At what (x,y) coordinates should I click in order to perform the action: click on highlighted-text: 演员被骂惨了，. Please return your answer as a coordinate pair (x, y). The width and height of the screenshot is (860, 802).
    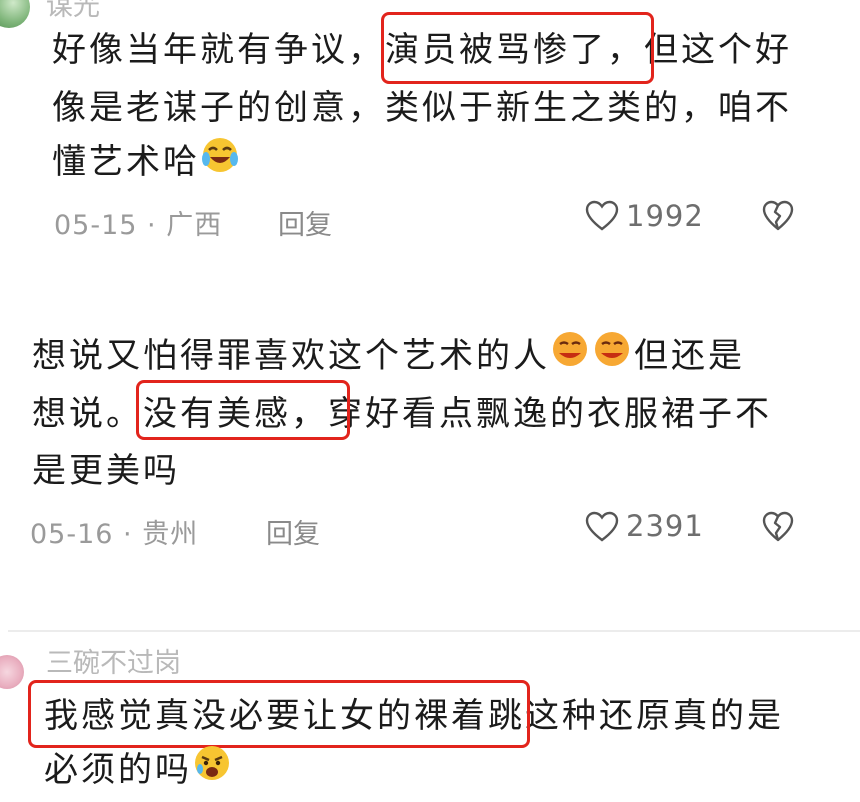
    Looking at the image, I should click on (514, 50).